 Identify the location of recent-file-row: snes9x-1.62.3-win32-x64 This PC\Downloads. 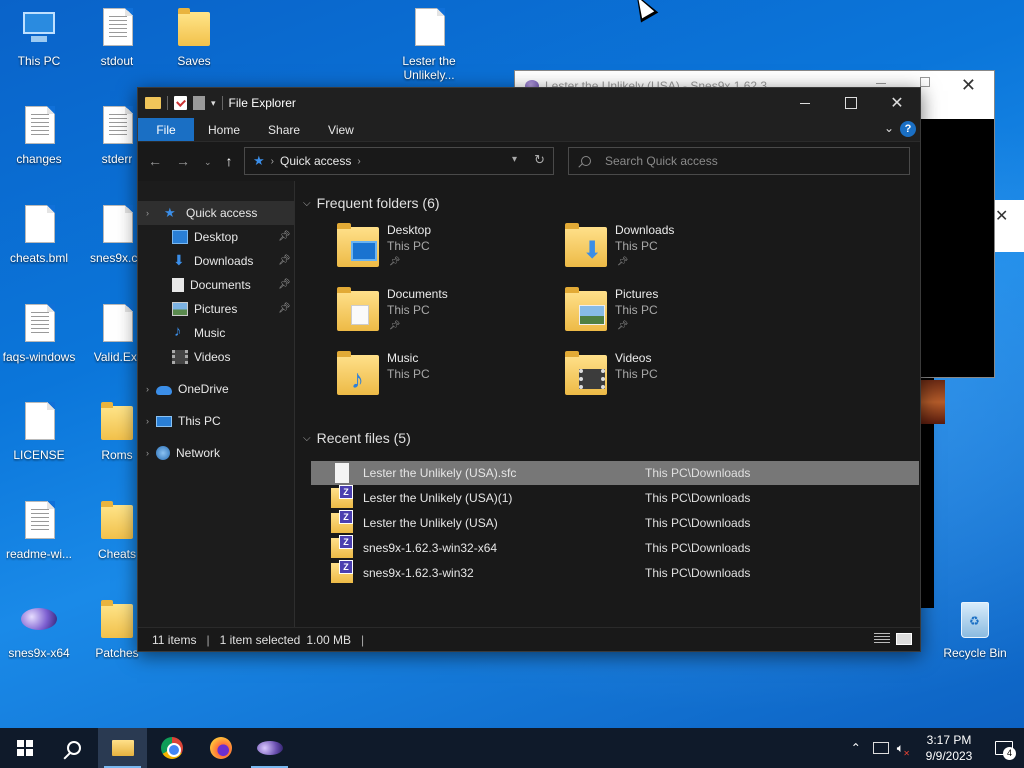
(615, 547).